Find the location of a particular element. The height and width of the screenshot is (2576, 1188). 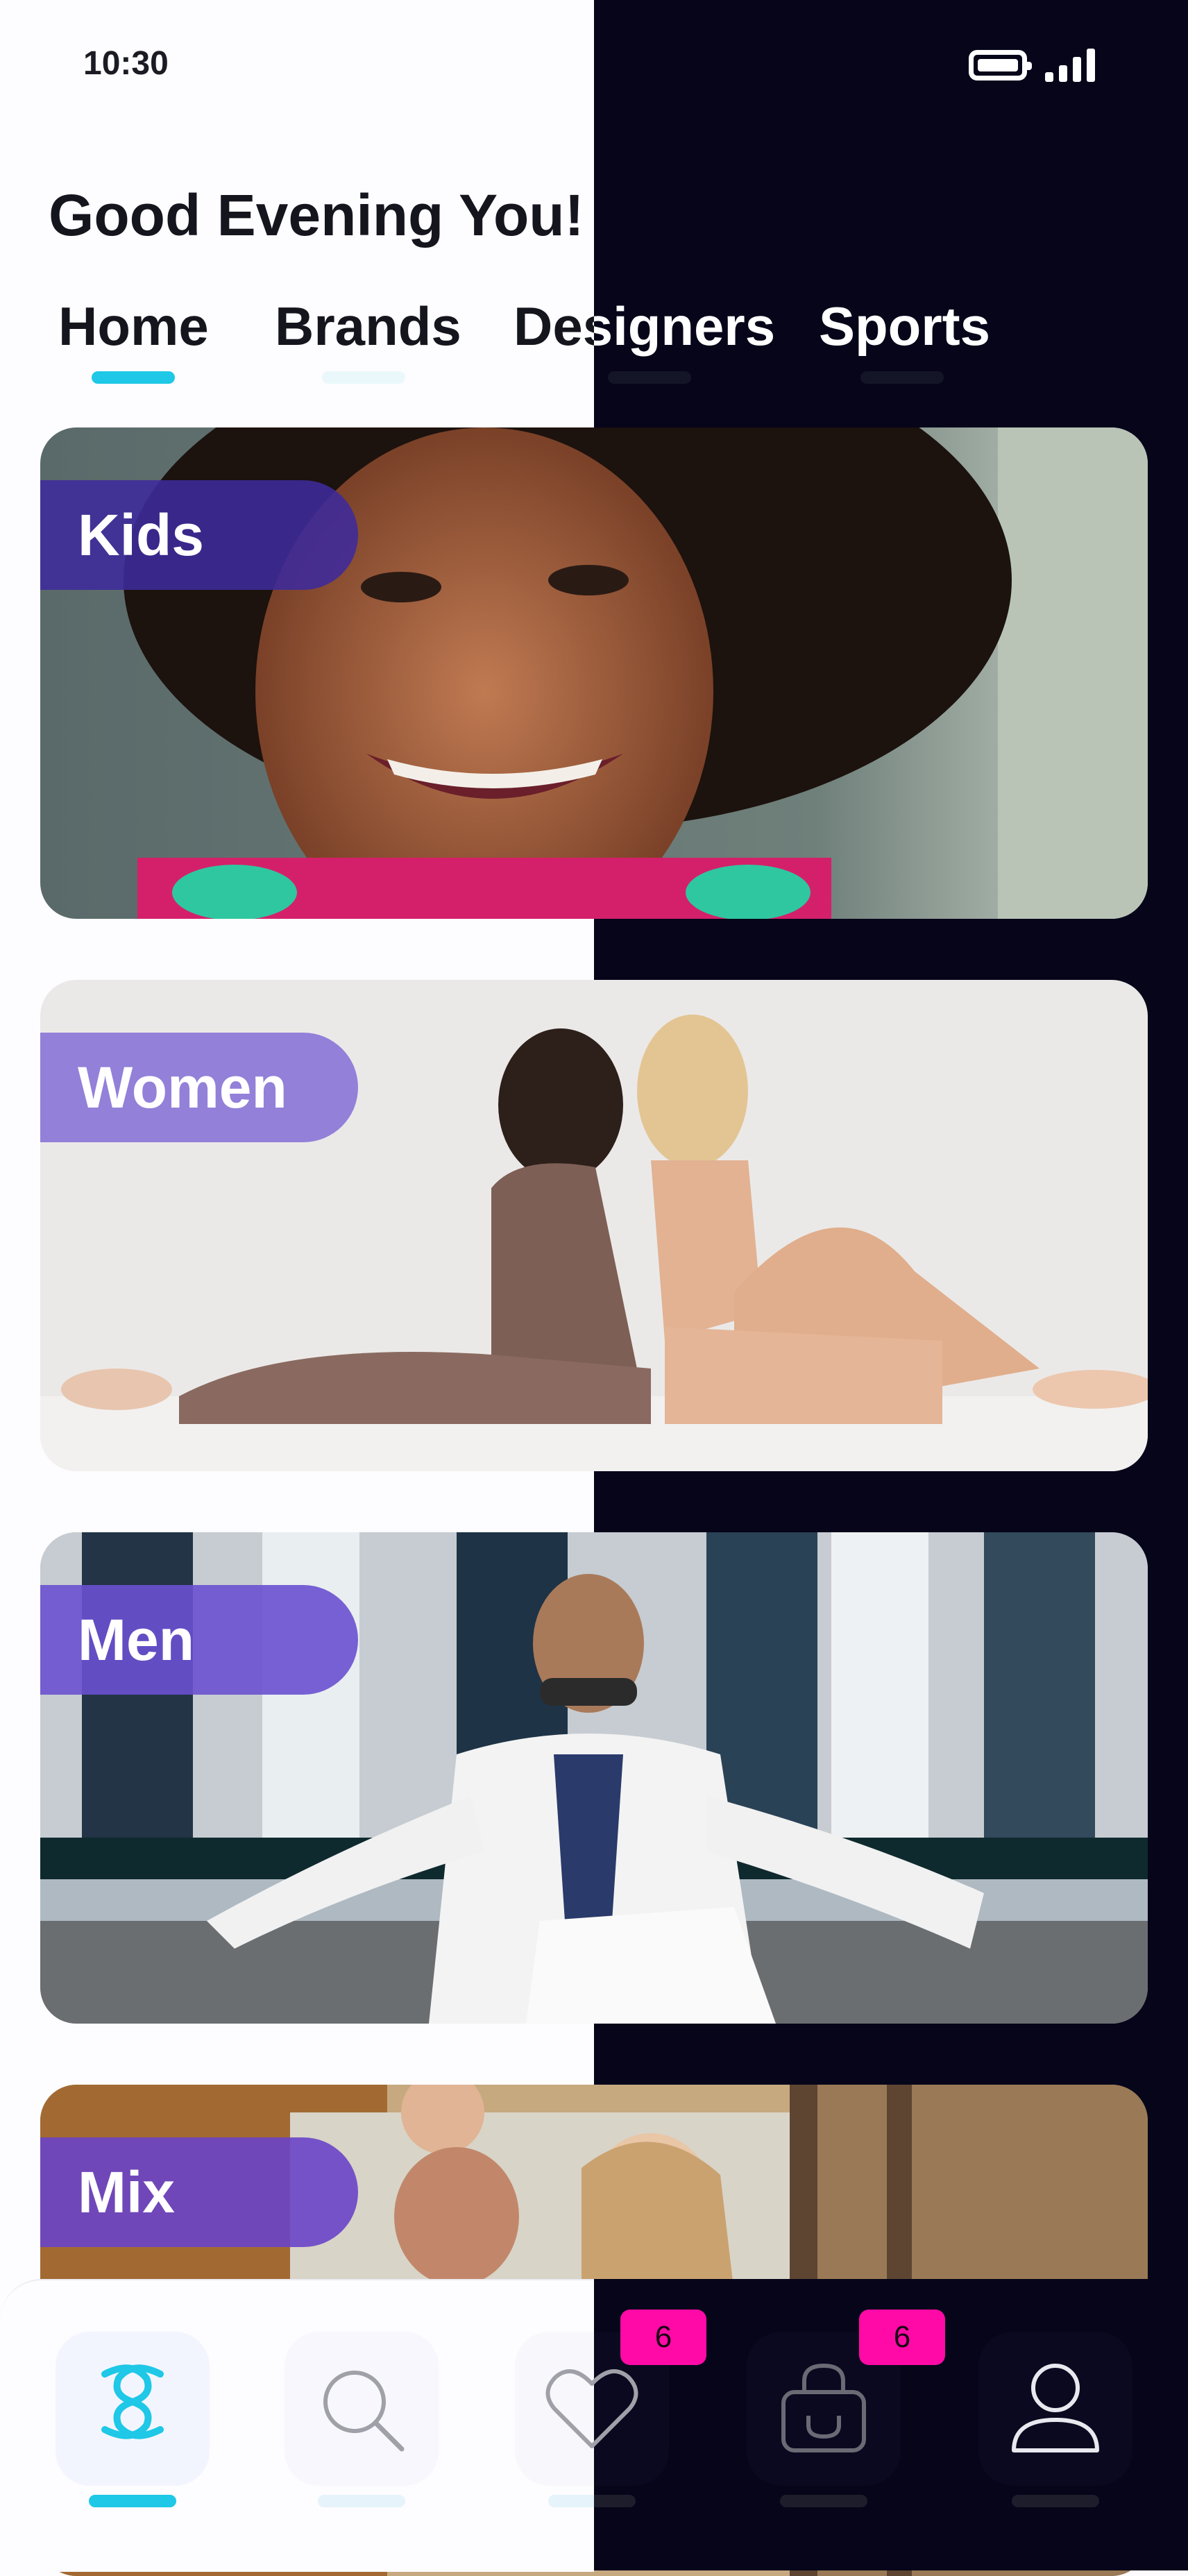

tab-brands: Brands is located at coordinates (368, 340).